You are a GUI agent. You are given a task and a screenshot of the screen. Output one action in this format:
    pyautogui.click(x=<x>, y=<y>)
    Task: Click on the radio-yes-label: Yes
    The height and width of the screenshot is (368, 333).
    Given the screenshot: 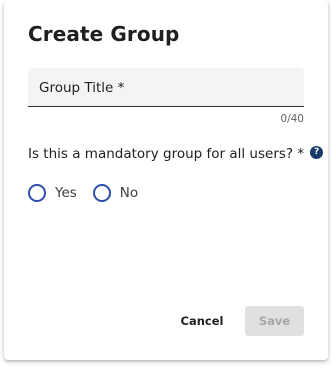 What is the action you would take?
    pyautogui.click(x=66, y=193)
    